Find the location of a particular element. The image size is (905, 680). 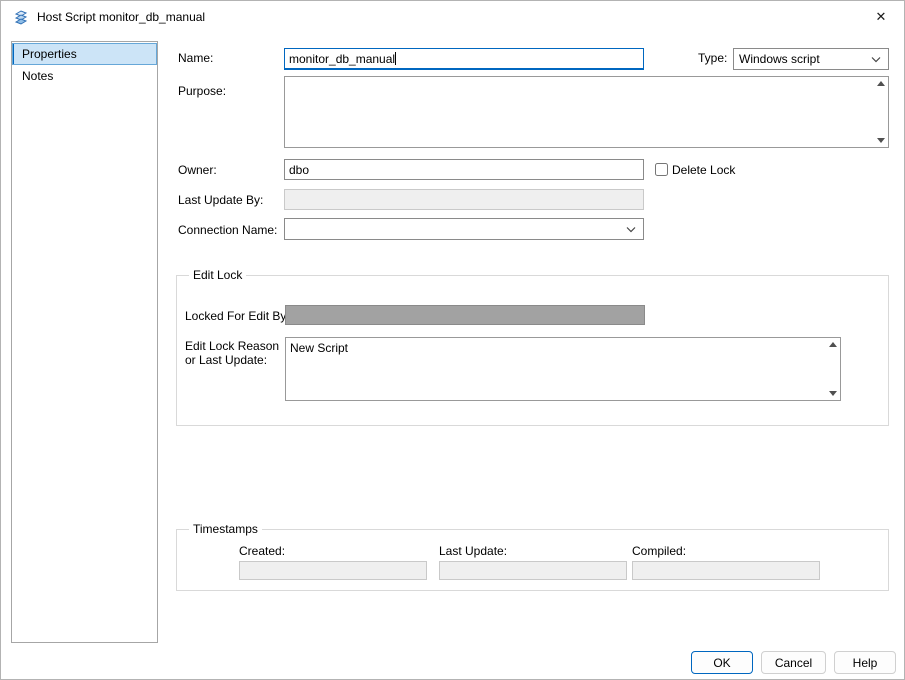

compiled-label: Compiled: is located at coordinates (659, 551).